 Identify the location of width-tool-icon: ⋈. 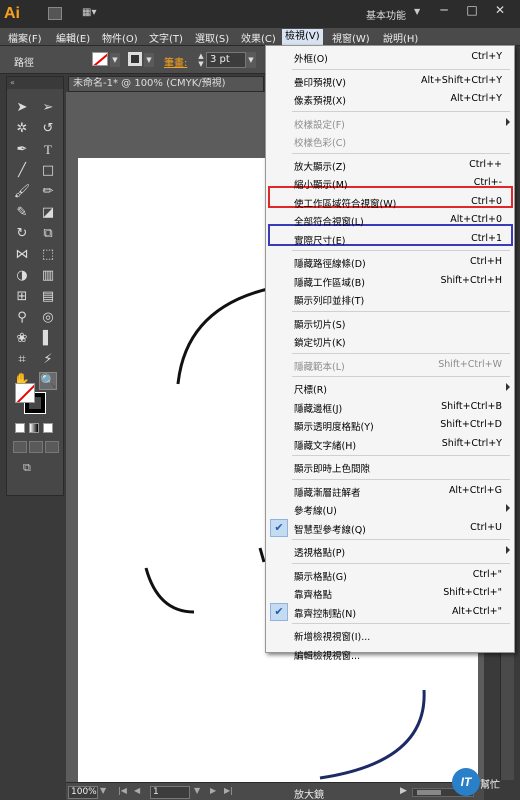
(22, 255).